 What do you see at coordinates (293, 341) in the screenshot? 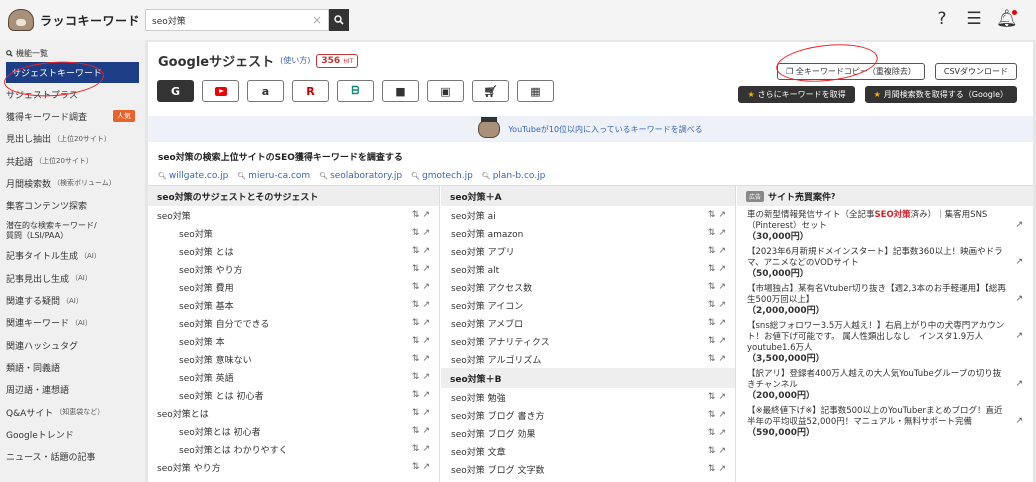
I see `keyword-row: seo対策 本 ⇅↗` at bounding box center [293, 341].